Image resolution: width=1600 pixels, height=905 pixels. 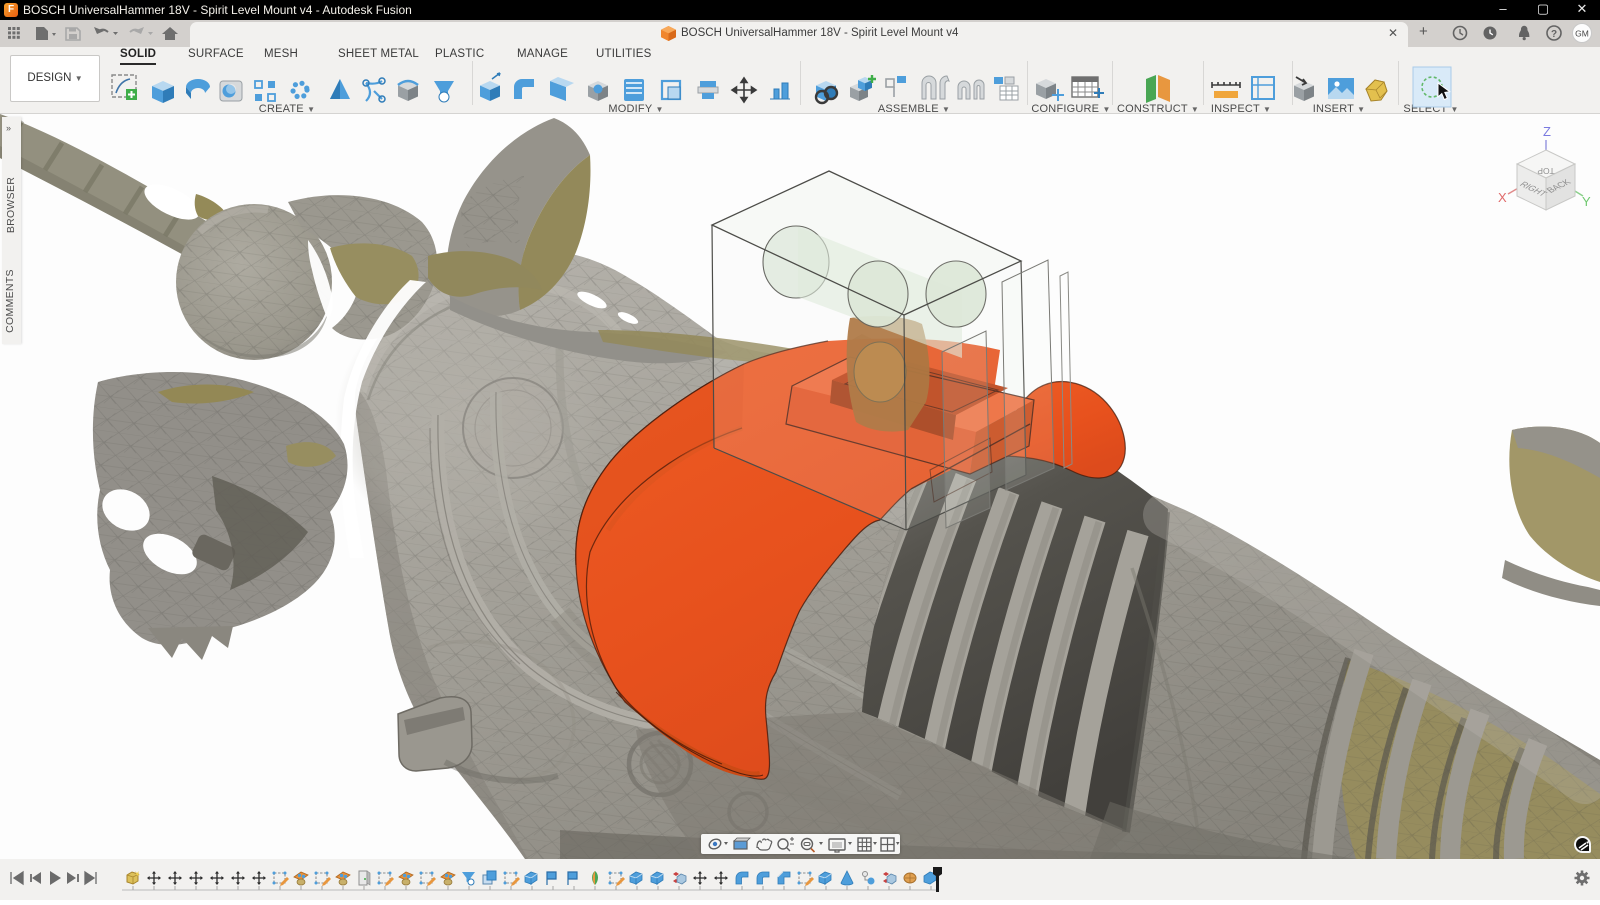 I want to click on svg-text: X, so click(x=1502, y=197).